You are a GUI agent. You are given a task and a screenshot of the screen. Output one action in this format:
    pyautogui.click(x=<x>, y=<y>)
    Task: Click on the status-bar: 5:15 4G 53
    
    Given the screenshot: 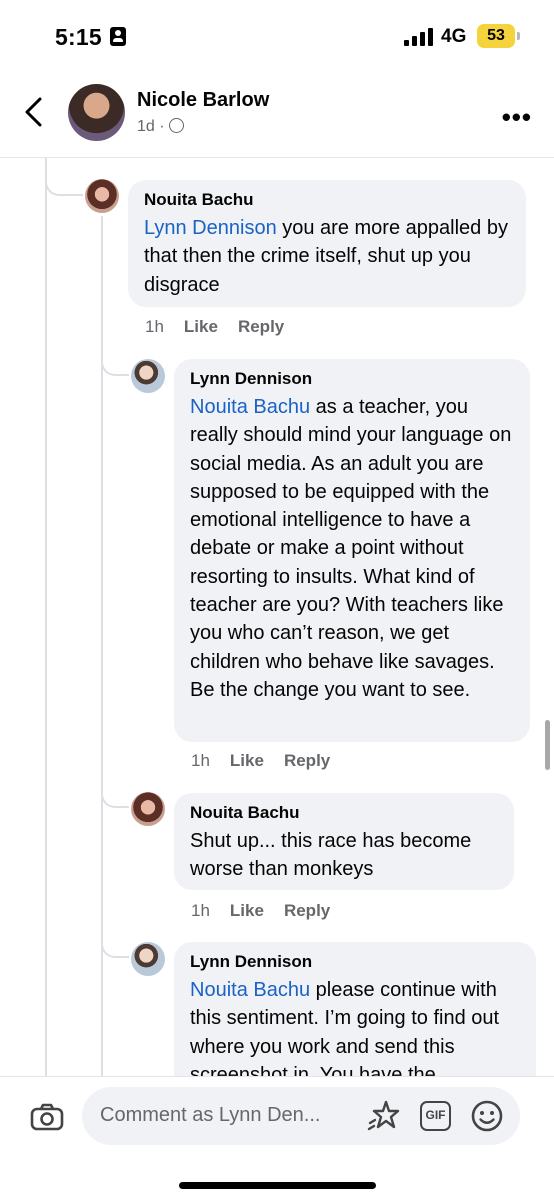 What is the action you would take?
    pyautogui.click(x=277, y=36)
    